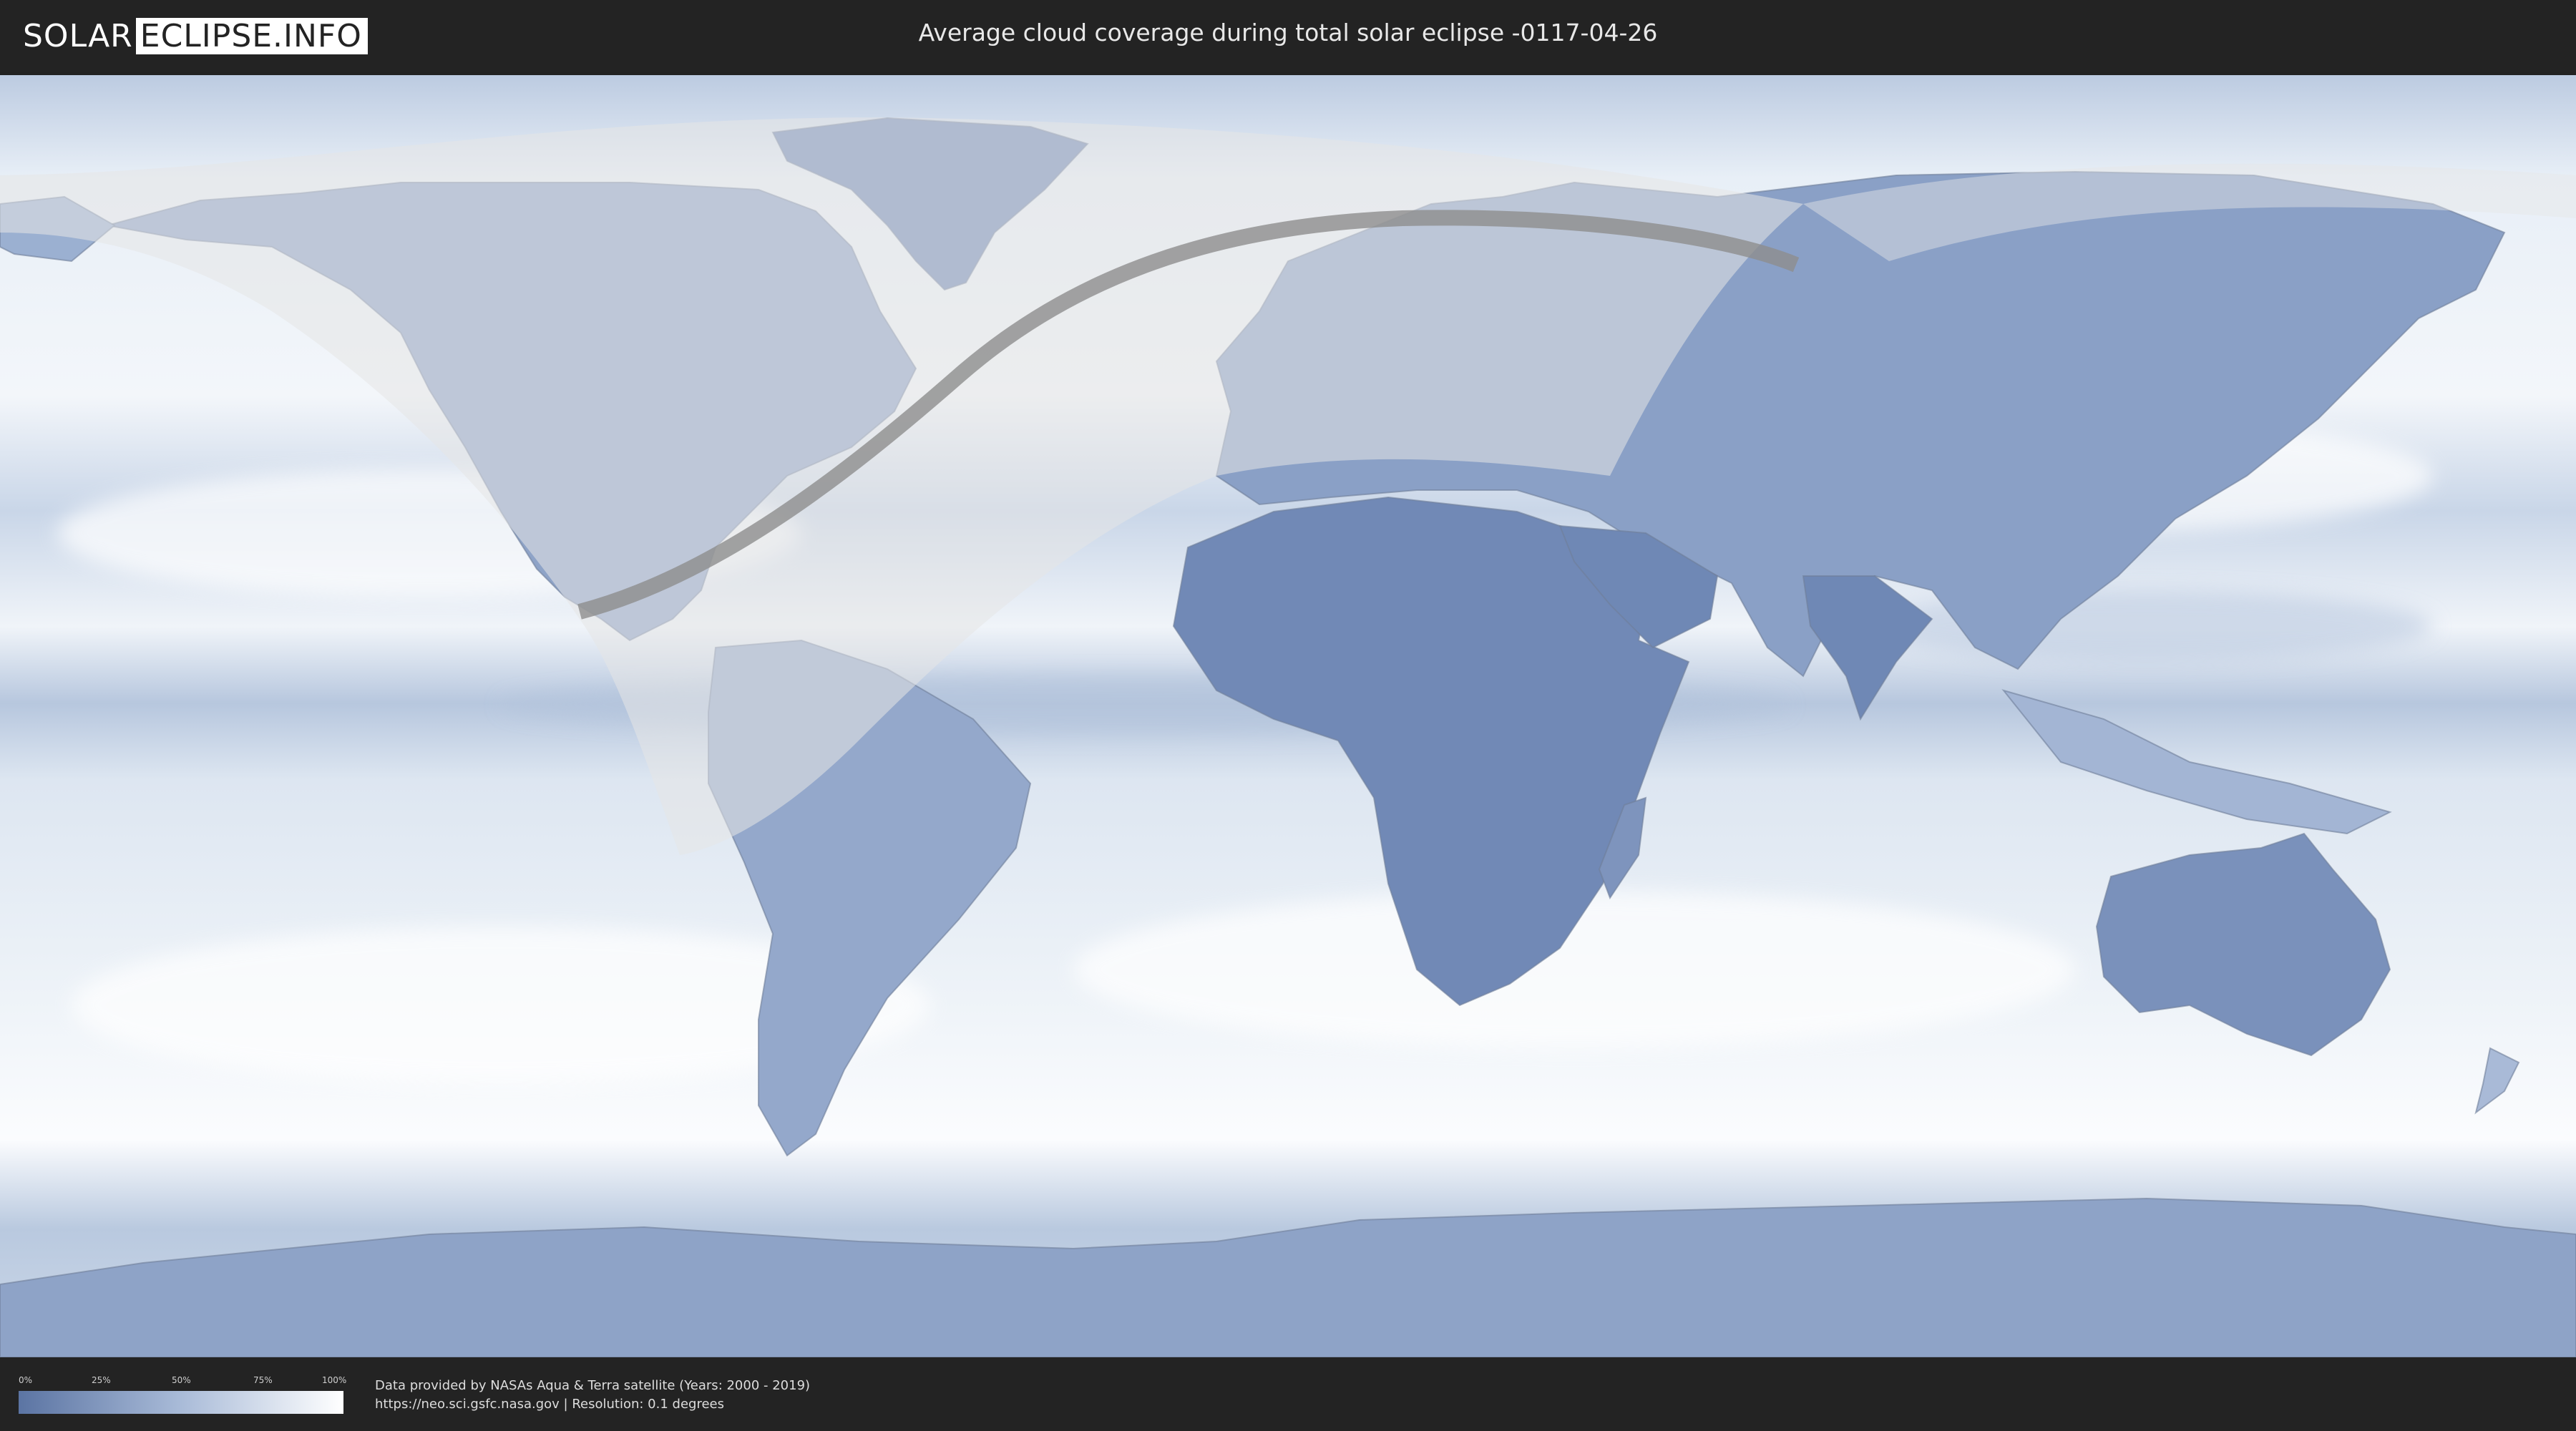  I want to click on legend-tick-25: 25%, so click(101, 1380).